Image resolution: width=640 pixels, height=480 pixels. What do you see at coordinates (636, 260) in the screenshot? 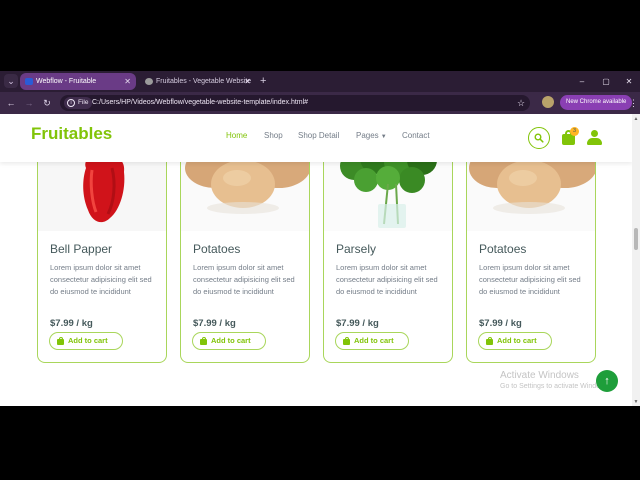
I see `page-scrollbar` at bounding box center [636, 260].